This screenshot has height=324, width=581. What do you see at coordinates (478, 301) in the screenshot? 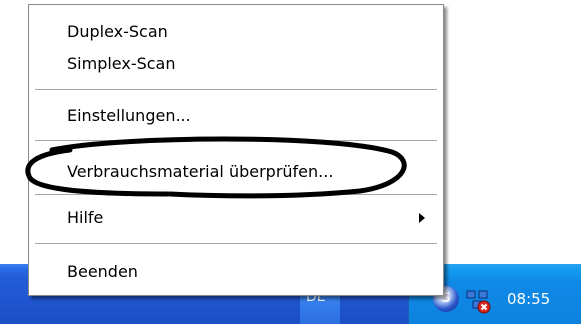
I see `network-tray-icon` at bounding box center [478, 301].